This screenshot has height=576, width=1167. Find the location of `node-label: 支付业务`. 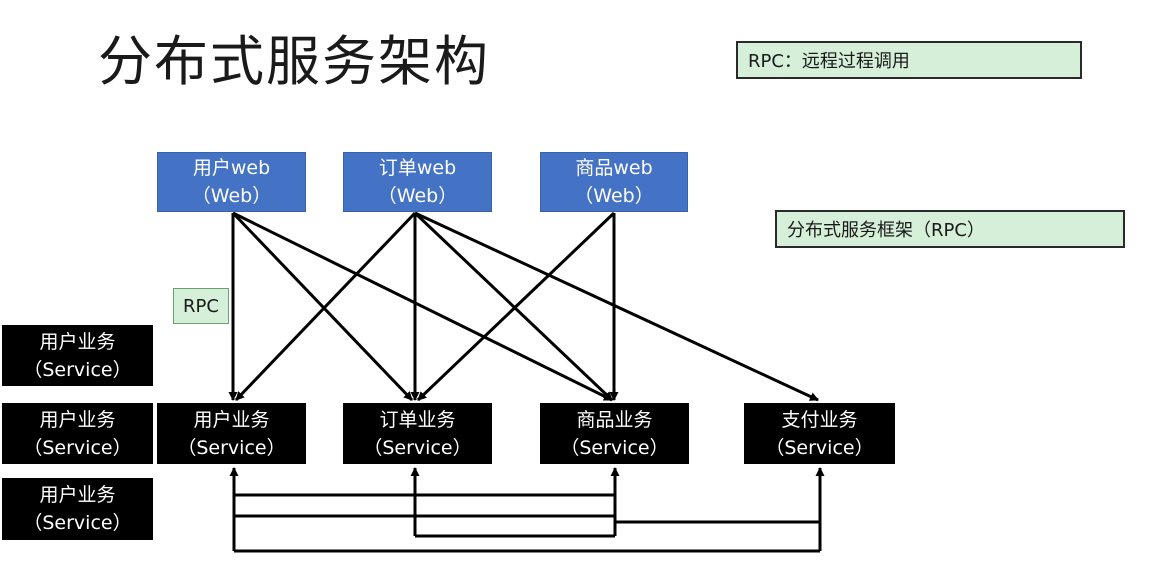

node-label: 支付业务 is located at coordinates (819, 419).